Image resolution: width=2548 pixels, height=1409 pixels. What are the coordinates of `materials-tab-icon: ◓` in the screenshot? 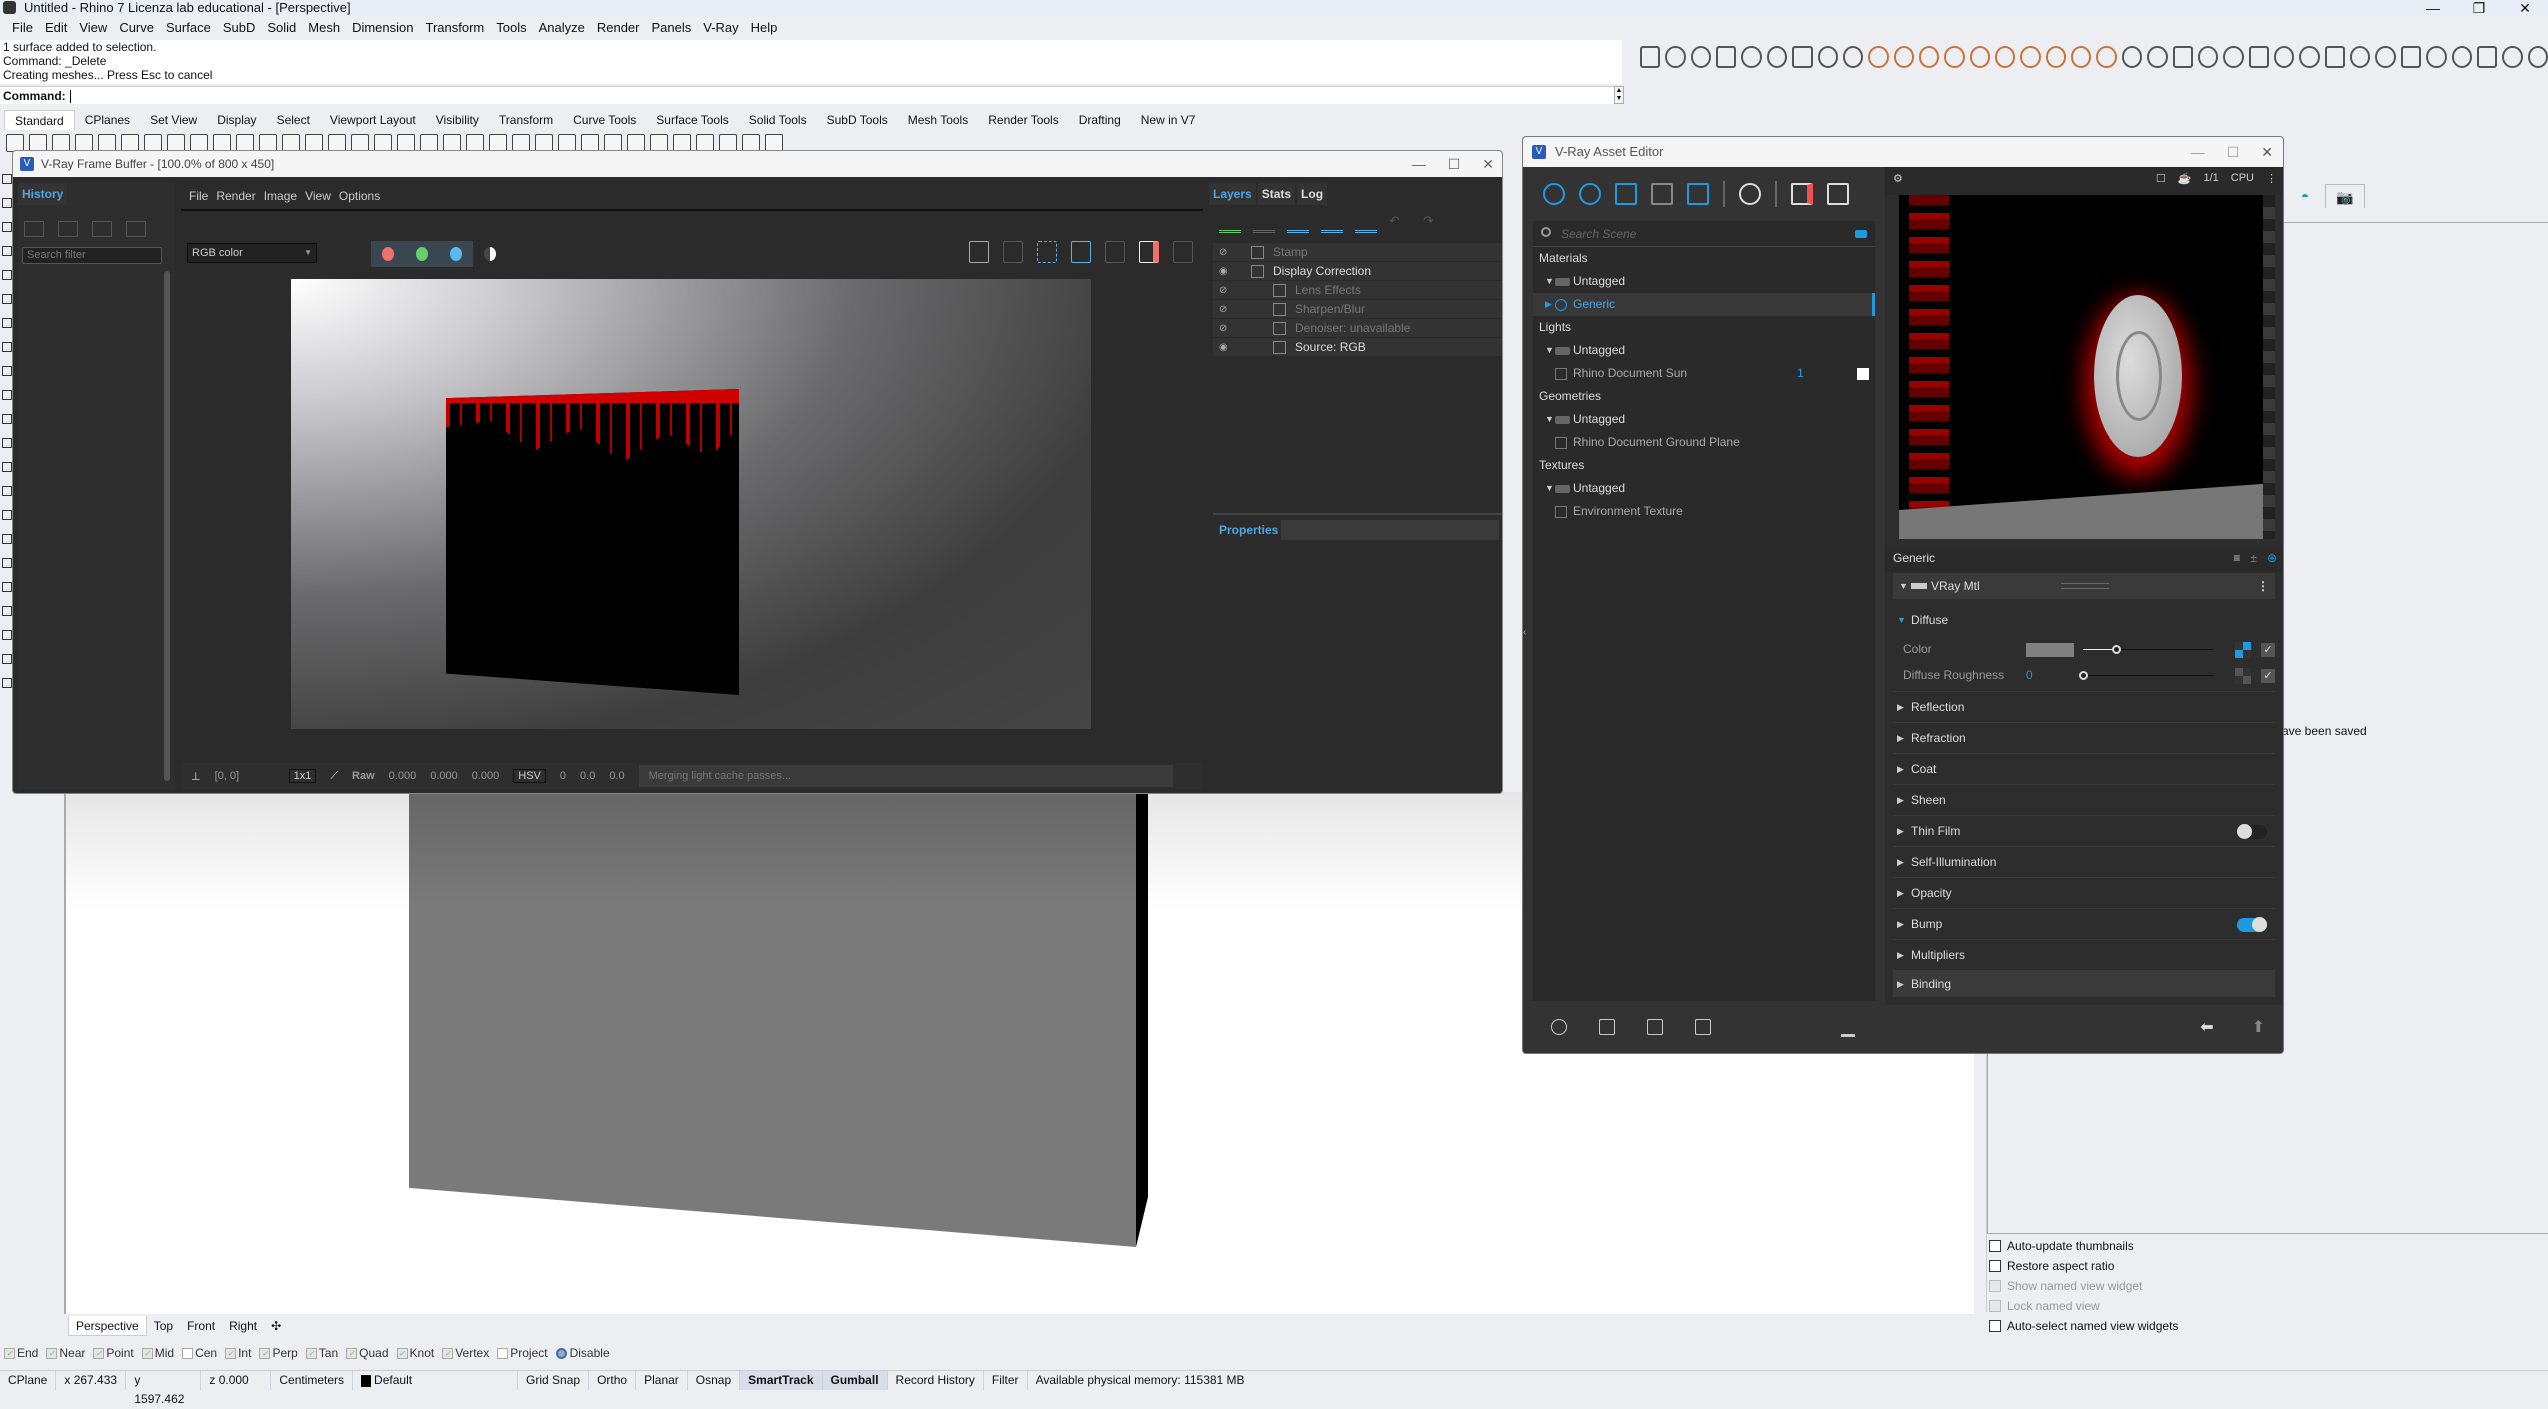 It's located at (2305, 196).